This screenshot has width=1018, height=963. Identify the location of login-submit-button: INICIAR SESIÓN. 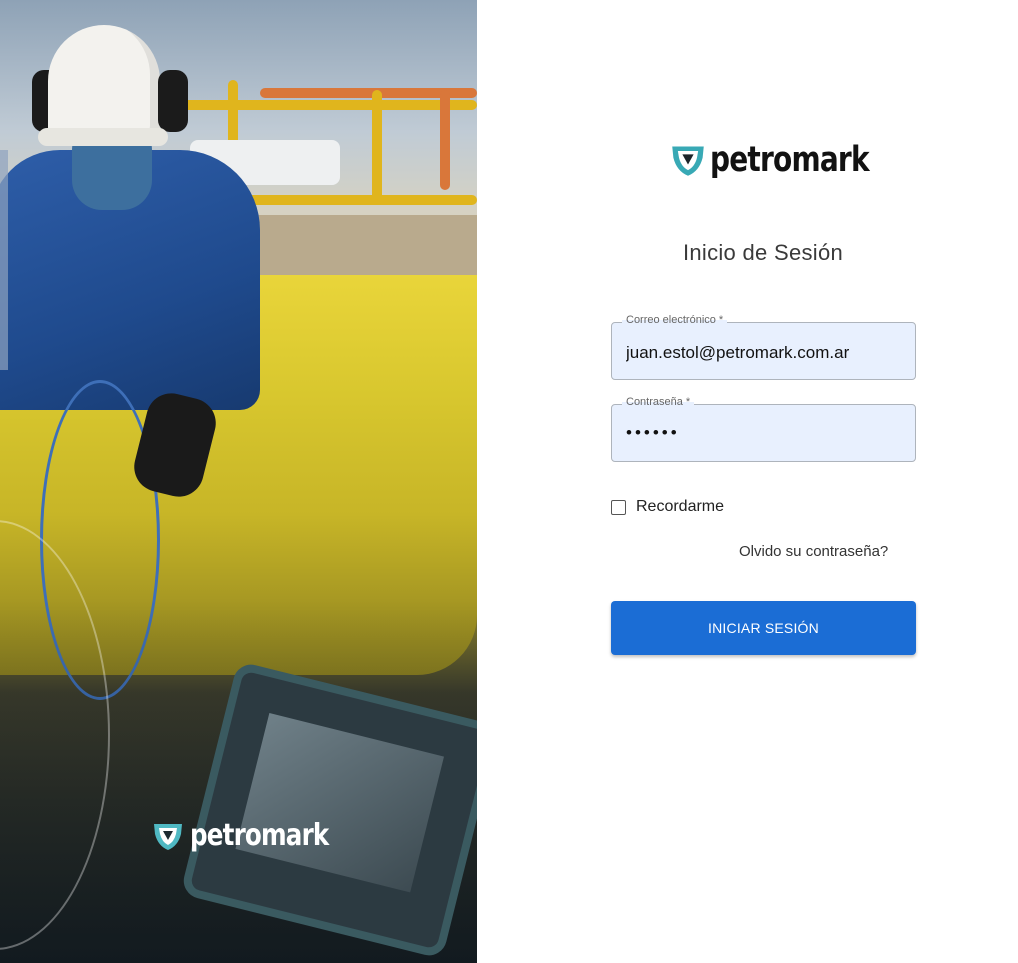
(763, 628).